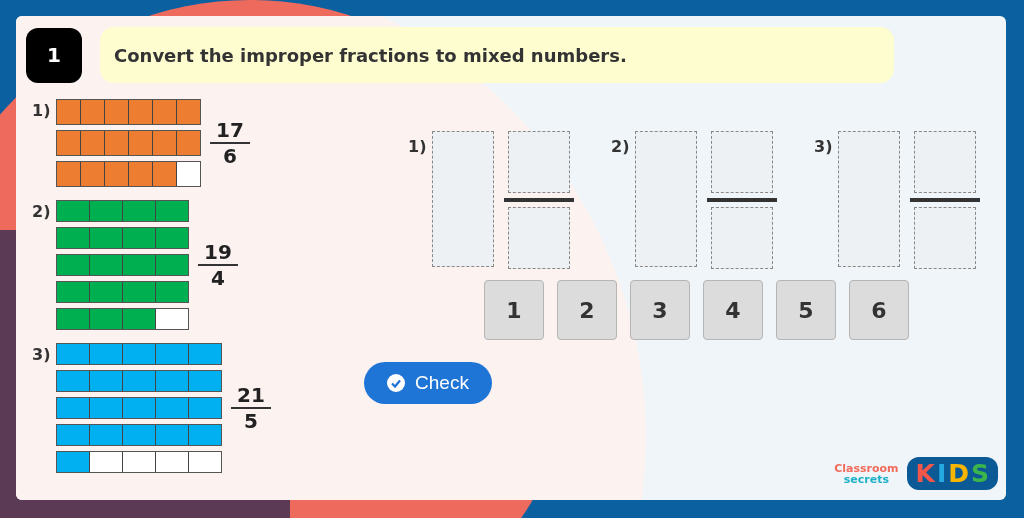 The height and width of the screenshot is (518, 1024). Describe the element at coordinates (251, 395) in the screenshot. I see `numerator: 21` at that location.